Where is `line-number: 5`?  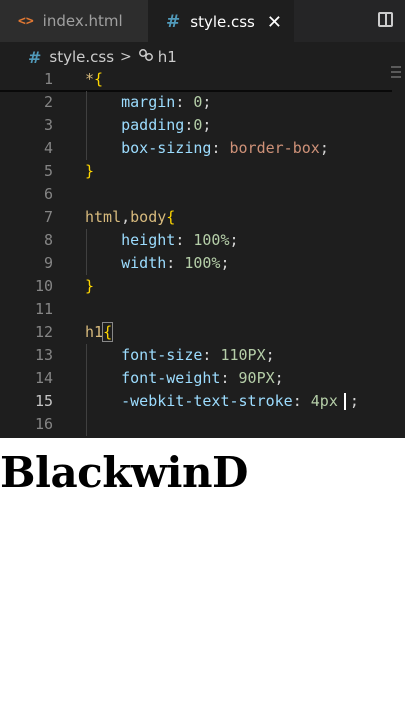
line-number: 5 is located at coordinates (48, 171).